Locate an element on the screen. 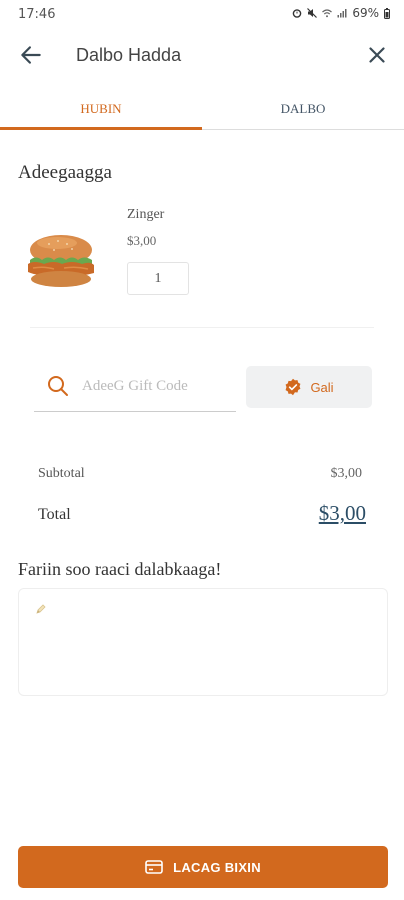 Image resolution: width=404 pixels, height=900 pixels. wifi-icon is located at coordinates (327, 13).